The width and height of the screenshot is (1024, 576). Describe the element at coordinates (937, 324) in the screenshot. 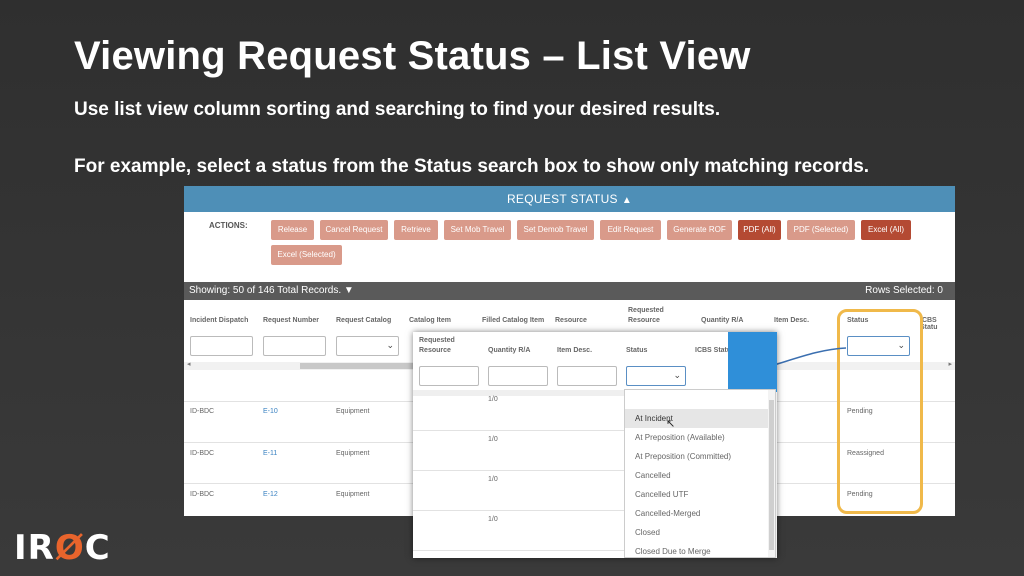

I see `col-icbs-status: ICBS Statu` at that location.